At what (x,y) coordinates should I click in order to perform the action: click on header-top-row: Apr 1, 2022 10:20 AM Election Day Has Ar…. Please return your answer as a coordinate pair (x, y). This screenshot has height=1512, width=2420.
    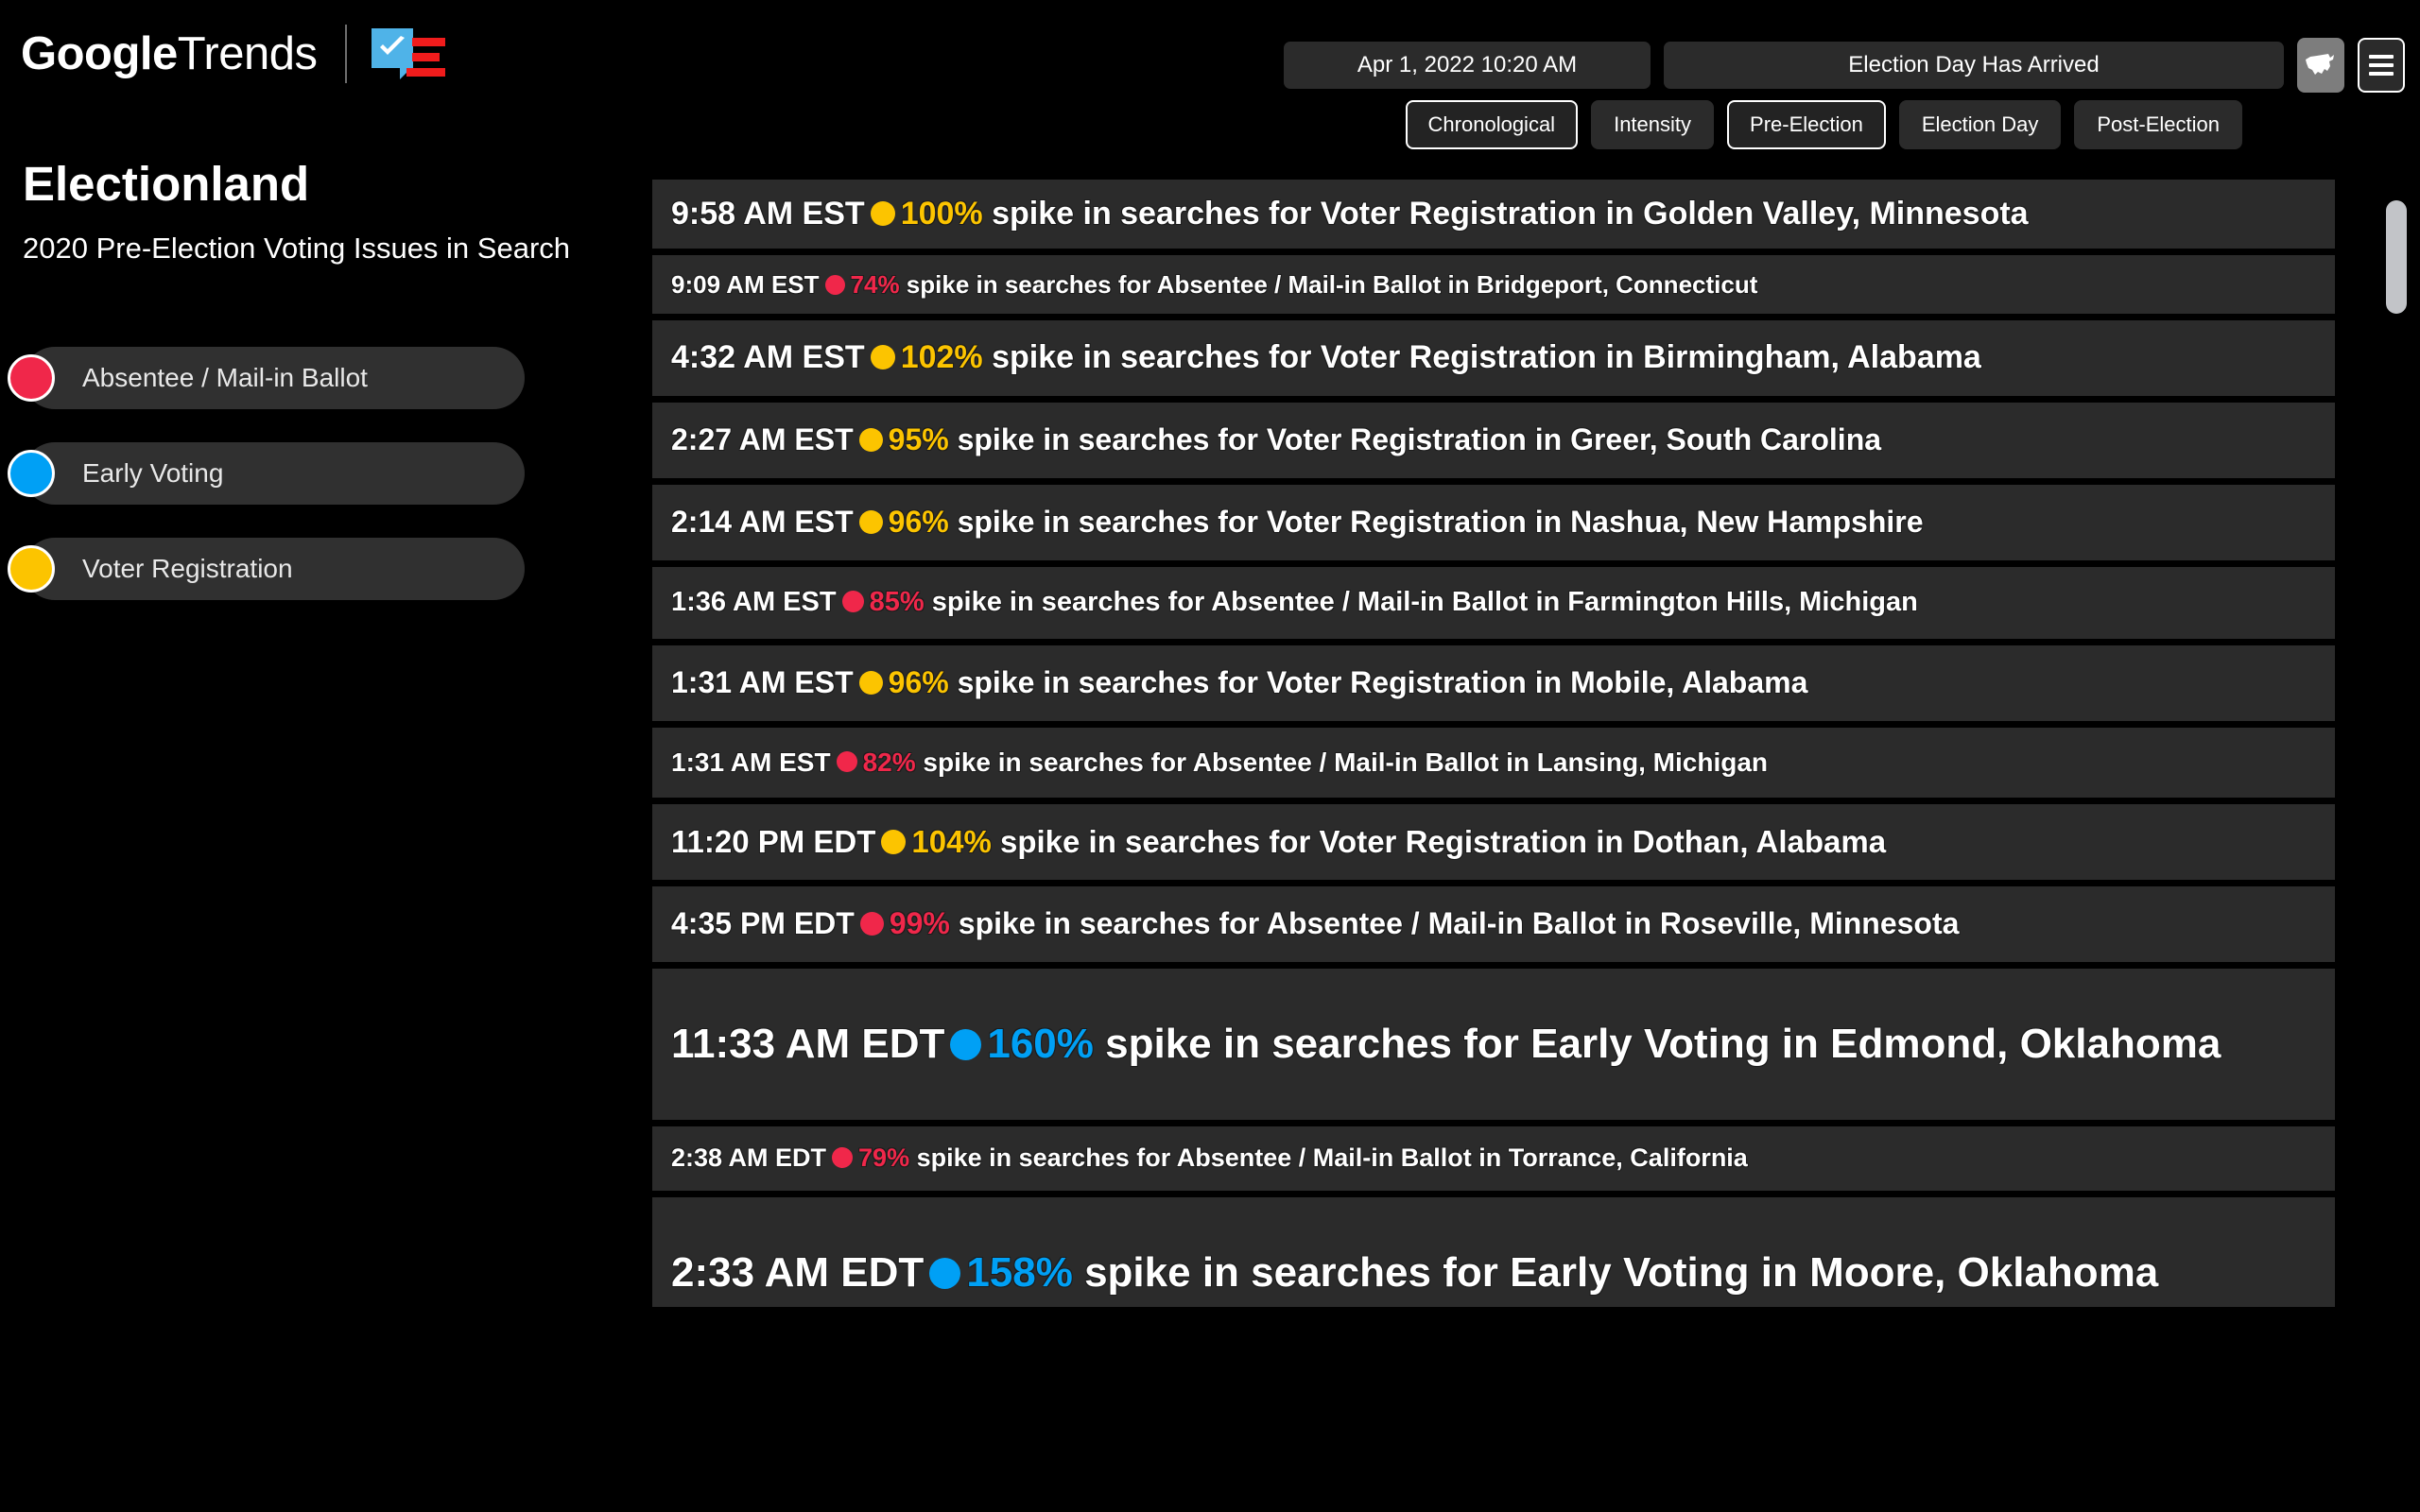
    Looking at the image, I should click on (1844, 65).